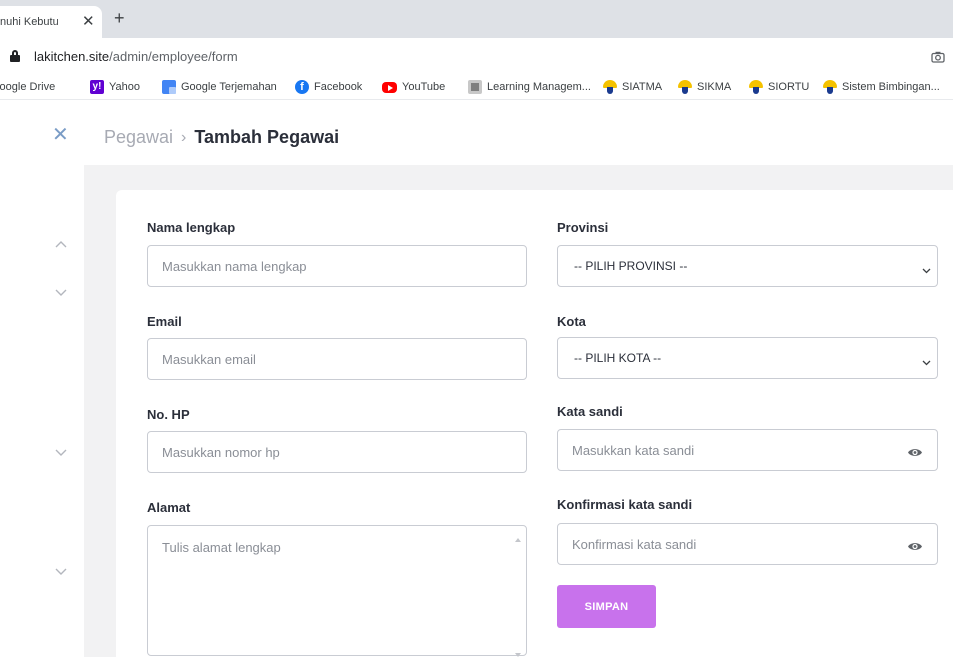 The height and width of the screenshot is (657, 953). What do you see at coordinates (302, 87) in the screenshot?
I see `facebook-icon: f` at bounding box center [302, 87].